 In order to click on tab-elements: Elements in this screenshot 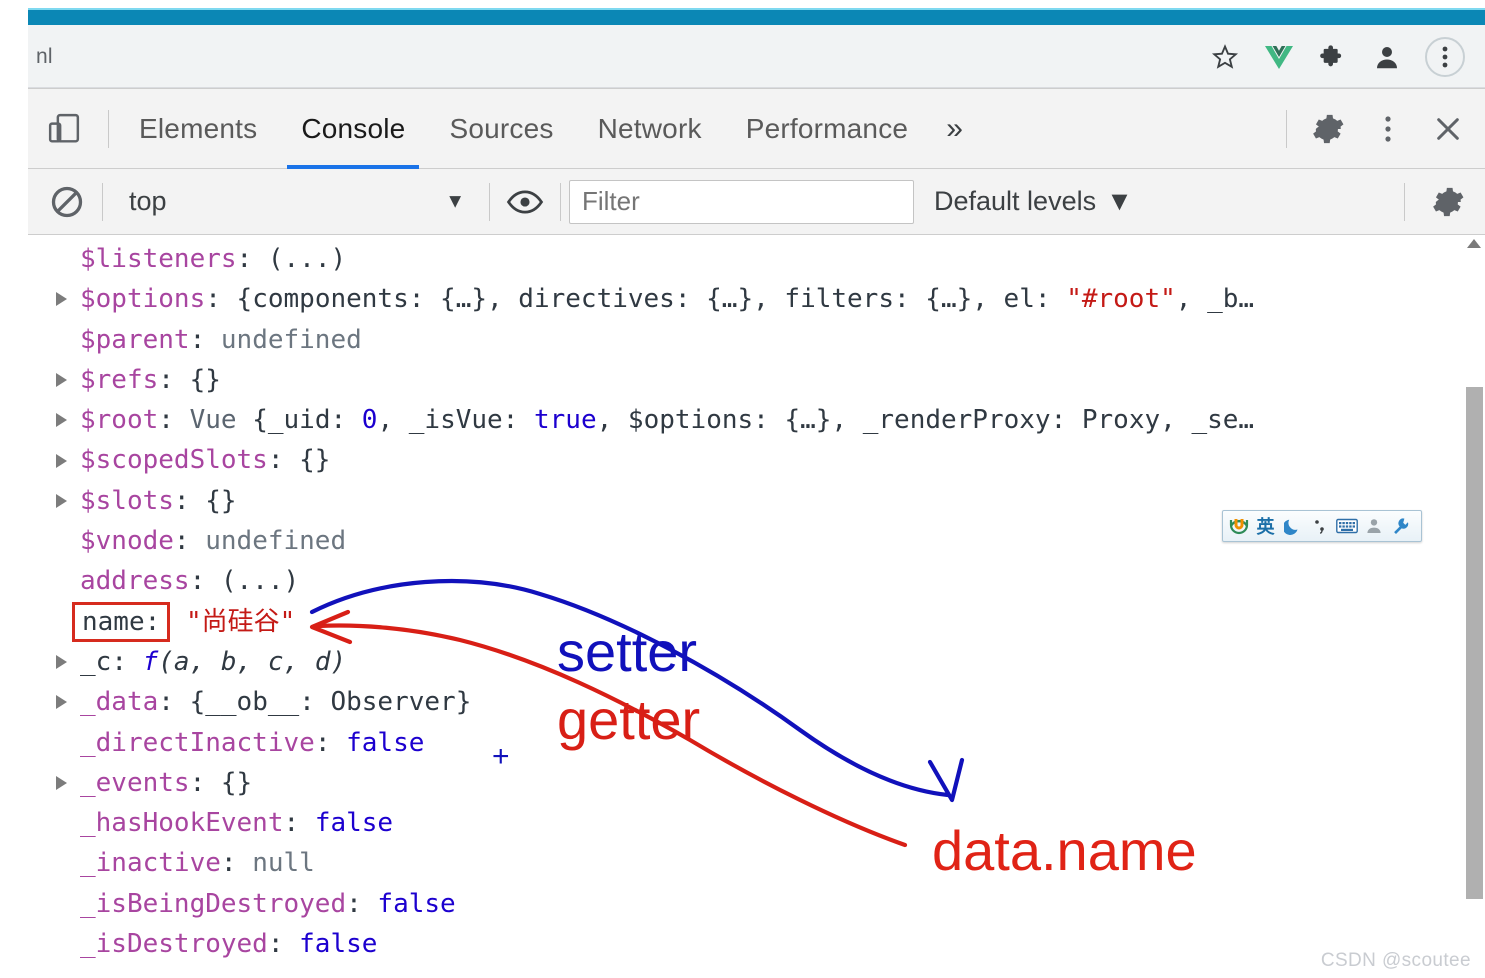, I will do `click(198, 129)`.